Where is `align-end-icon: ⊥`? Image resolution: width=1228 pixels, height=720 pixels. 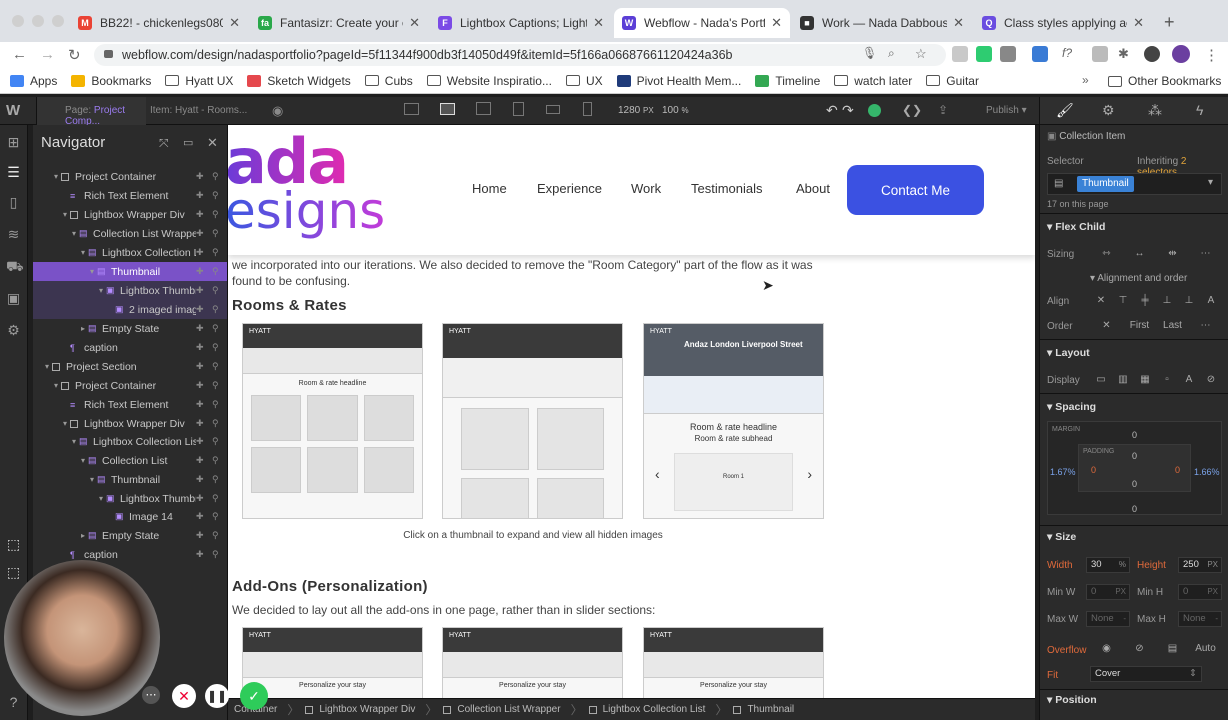 align-end-icon: ⊥ is located at coordinates (1167, 301).